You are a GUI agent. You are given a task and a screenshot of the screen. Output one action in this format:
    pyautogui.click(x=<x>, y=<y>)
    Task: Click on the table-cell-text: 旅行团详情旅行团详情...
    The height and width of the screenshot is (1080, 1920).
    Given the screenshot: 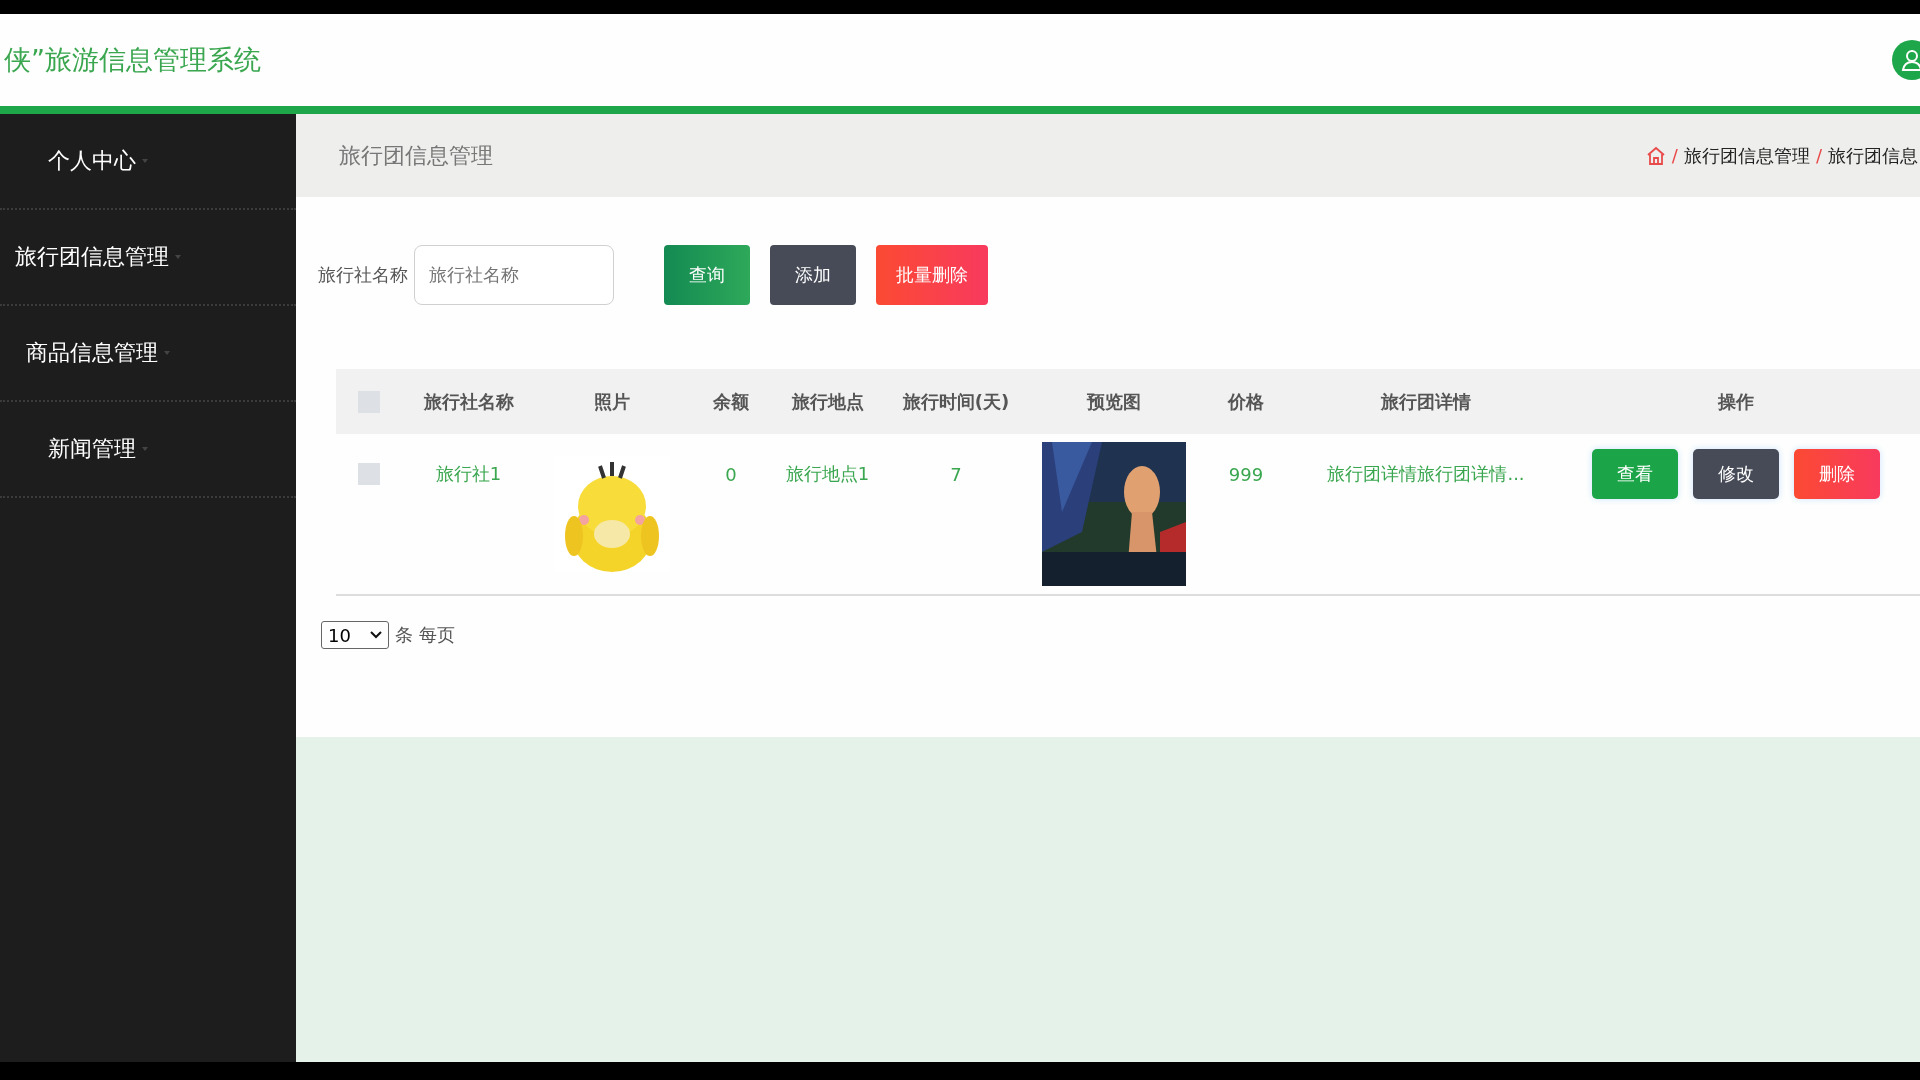 What is the action you would take?
    pyautogui.click(x=1426, y=474)
    